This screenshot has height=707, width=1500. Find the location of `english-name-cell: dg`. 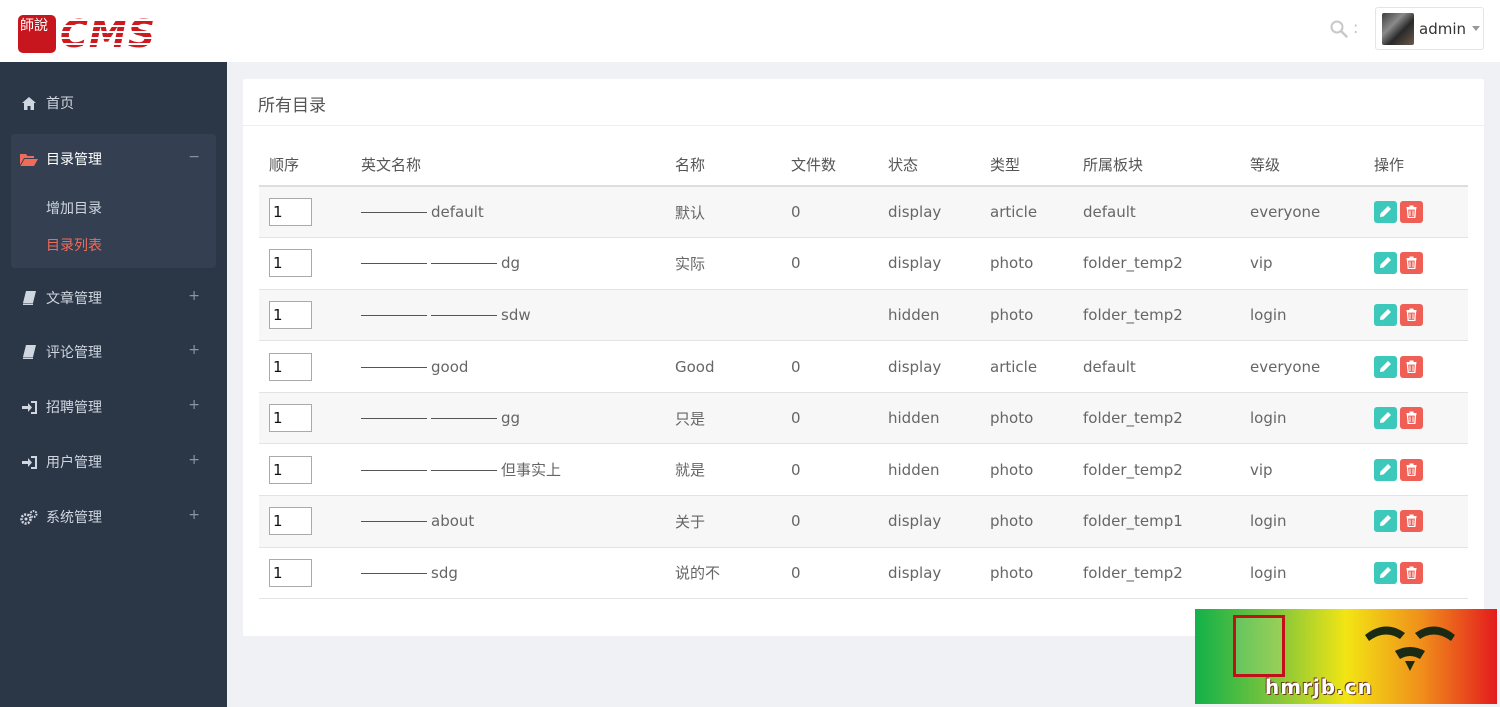

english-name-cell: dg is located at coordinates (508, 263).